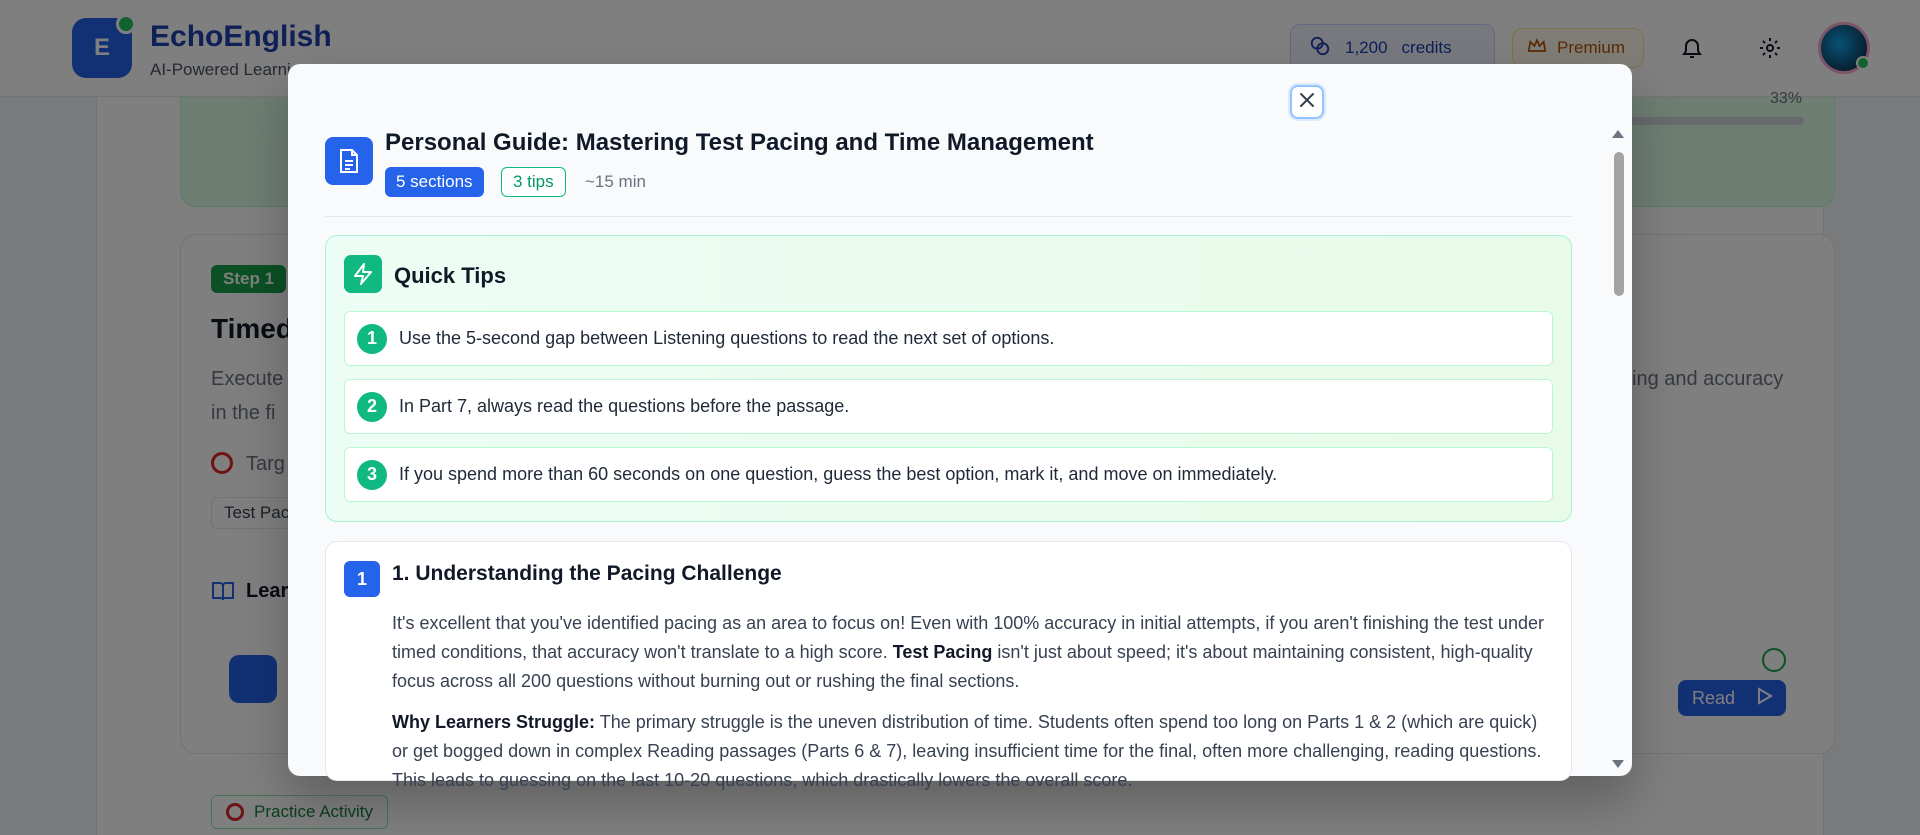 This screenshot has height=835, width=1920. Describe the element at coordinates (494, 722) in the screenshot. I see `bold-term: Why Learners Struggle:` at that location.